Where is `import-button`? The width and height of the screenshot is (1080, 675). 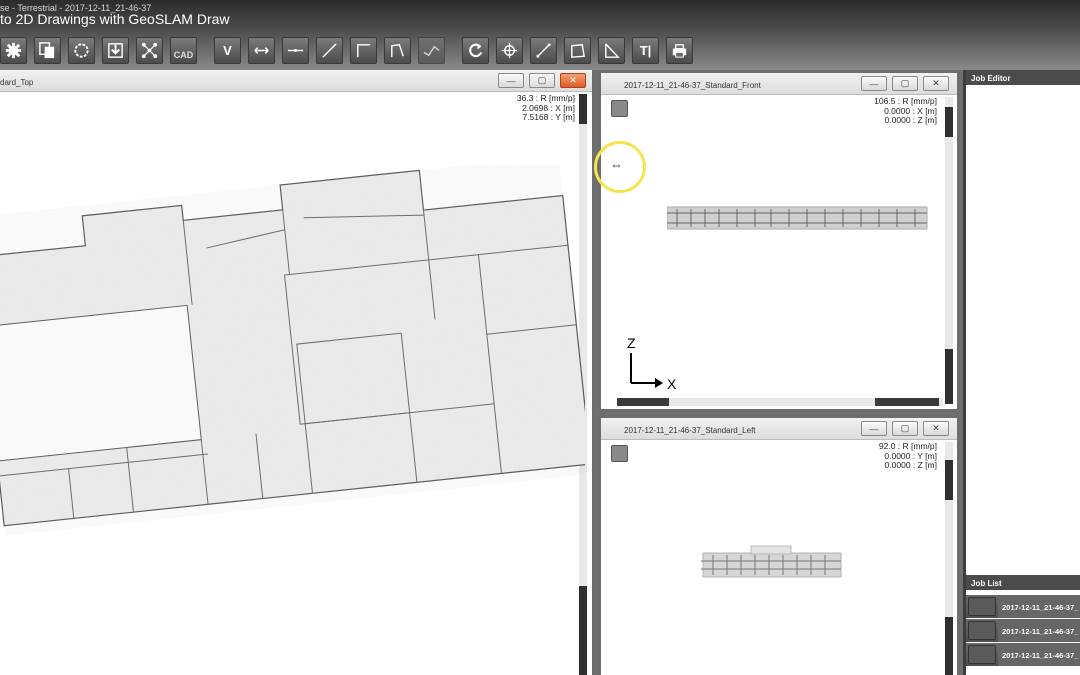
import-button is located at coordinates (115, 50).